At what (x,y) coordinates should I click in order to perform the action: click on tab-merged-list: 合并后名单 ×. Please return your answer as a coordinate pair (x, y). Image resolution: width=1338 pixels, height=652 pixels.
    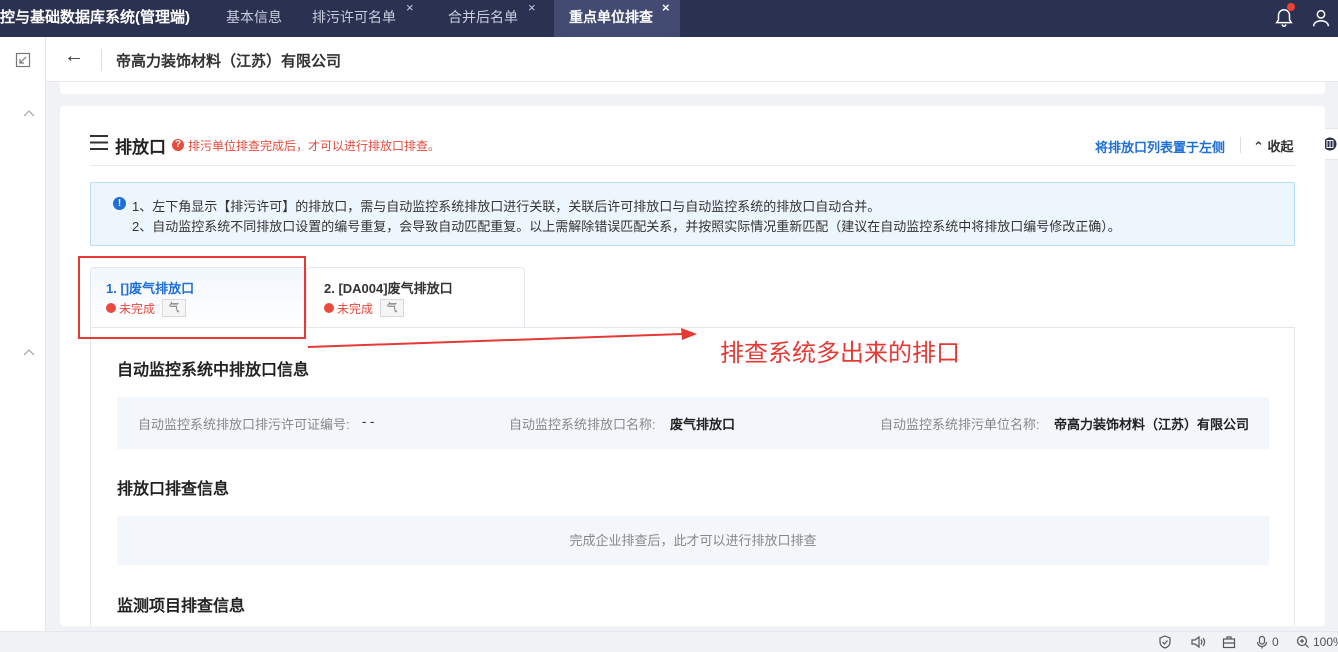
    Looking at the image, I should click on (492, 18).